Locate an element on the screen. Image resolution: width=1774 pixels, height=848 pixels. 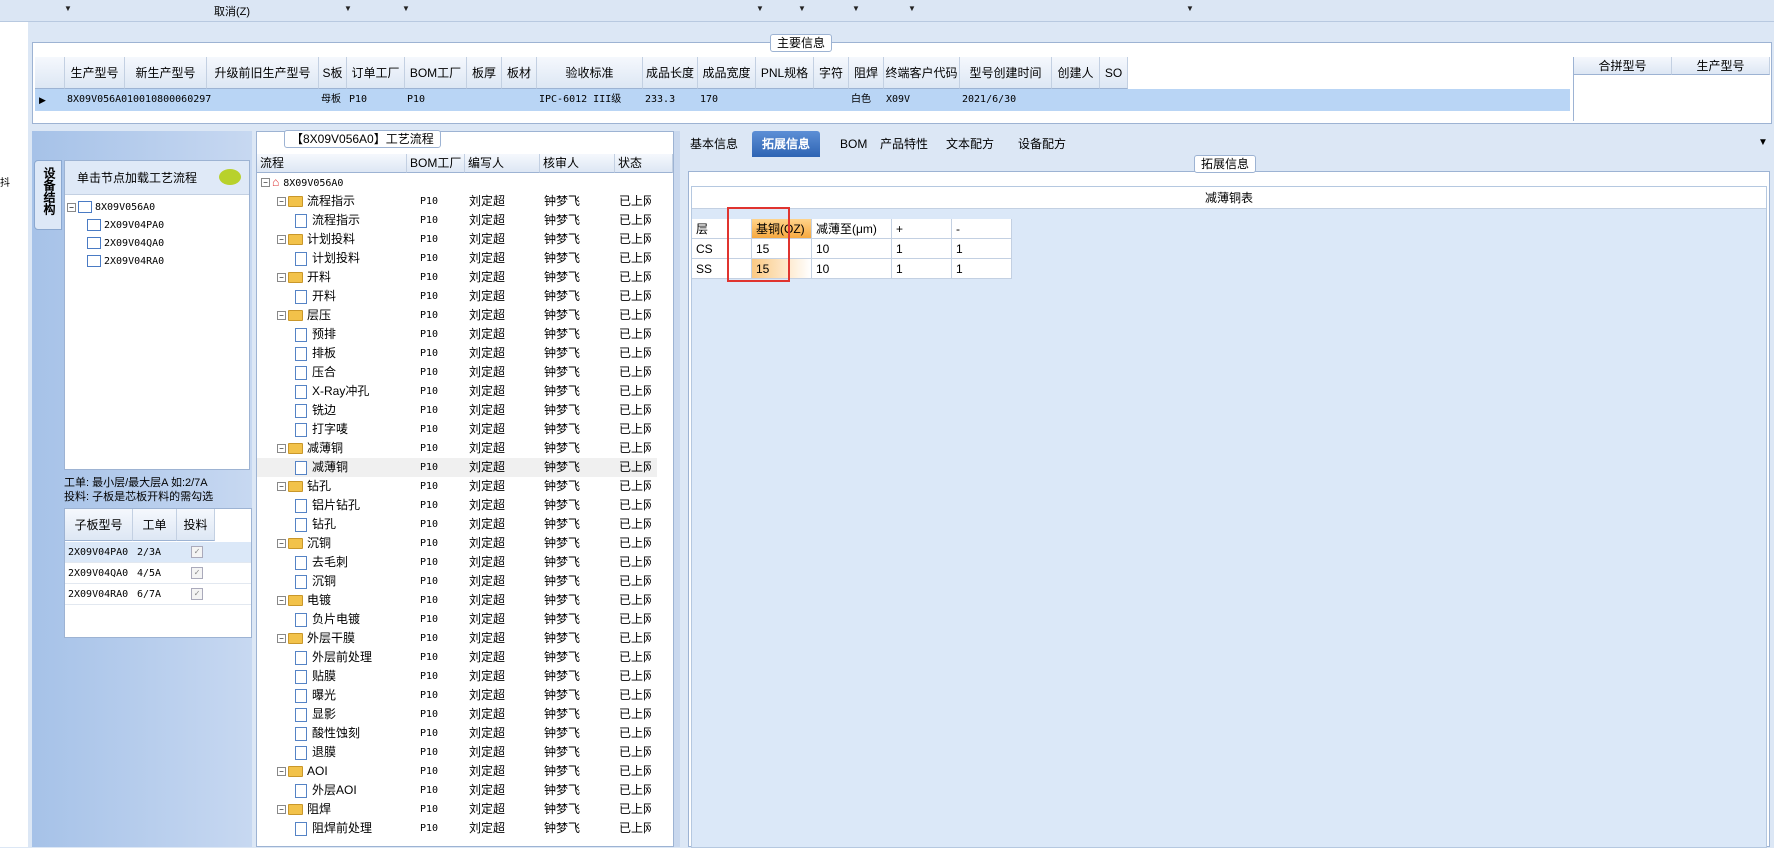
flow-row: − 层压 P10 刘定超 钟梦飞 已上网 is located at coordinates (457, 315).